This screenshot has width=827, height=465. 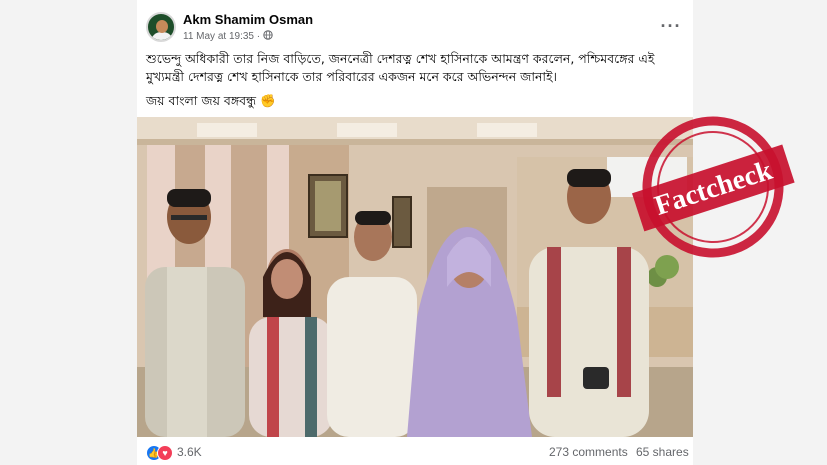 I want to click on ellipsis-icon: ···, so click(x=671, y=26).